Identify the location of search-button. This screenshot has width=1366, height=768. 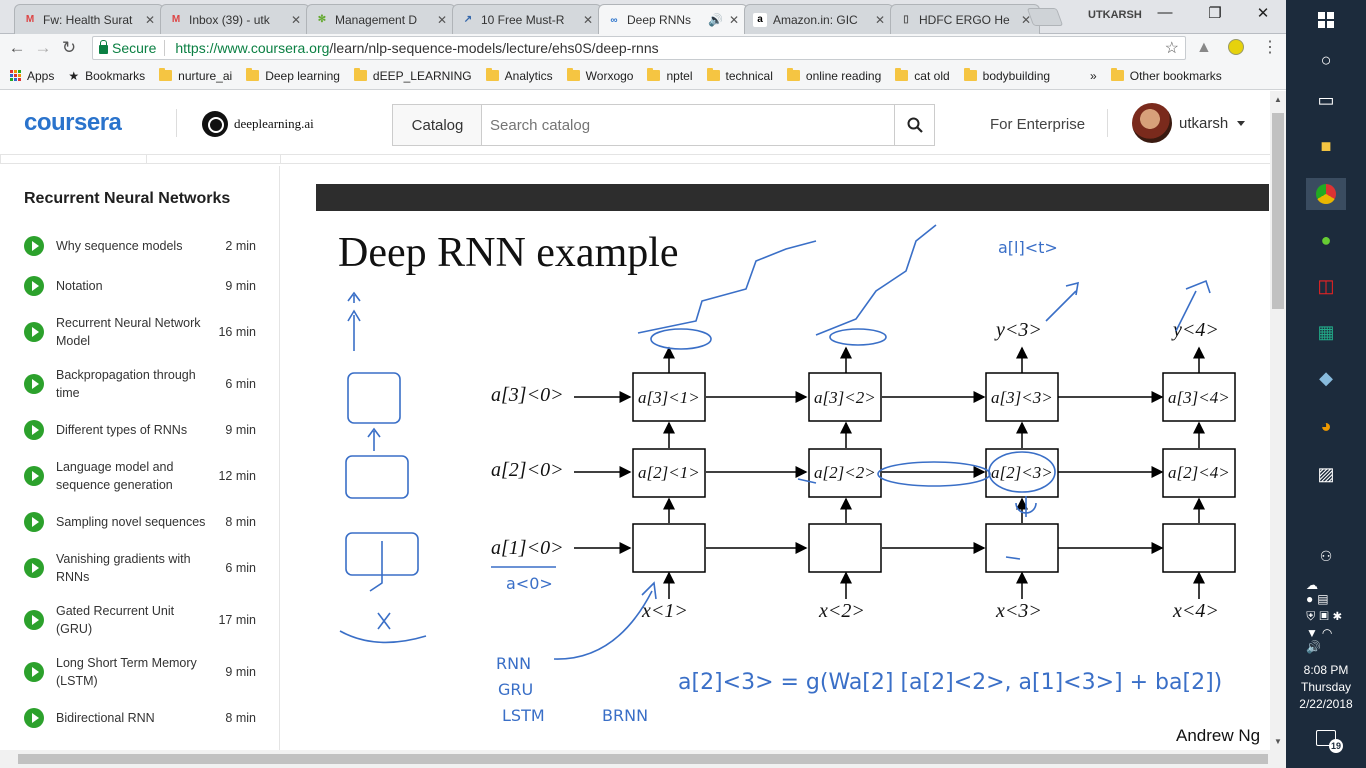
(914, 125).